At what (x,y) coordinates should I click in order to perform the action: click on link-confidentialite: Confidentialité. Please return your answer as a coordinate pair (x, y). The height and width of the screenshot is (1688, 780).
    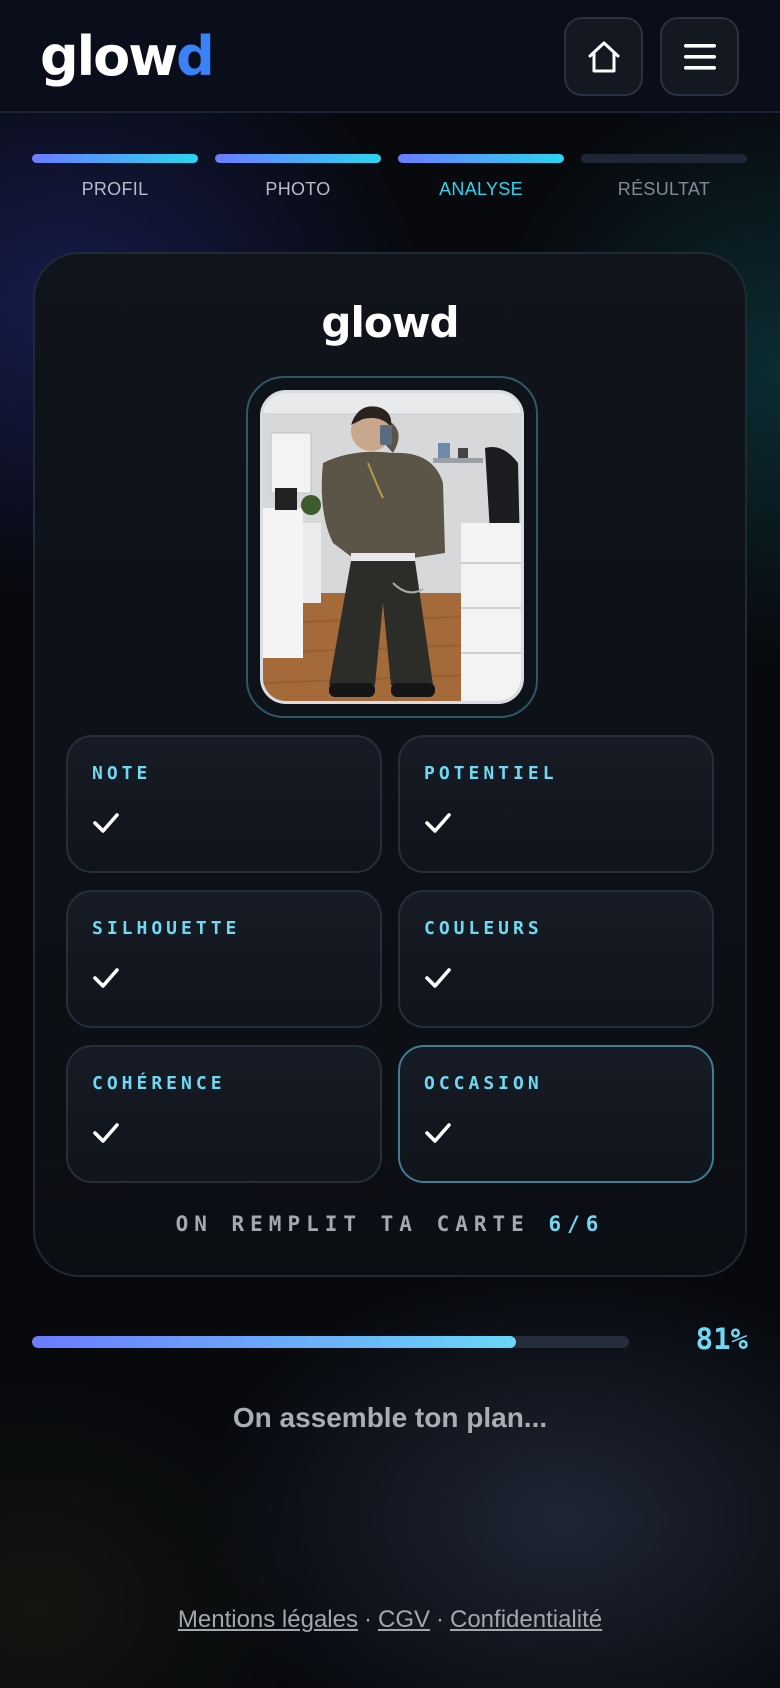
    Looking at the image, I should click on (526, 1619).